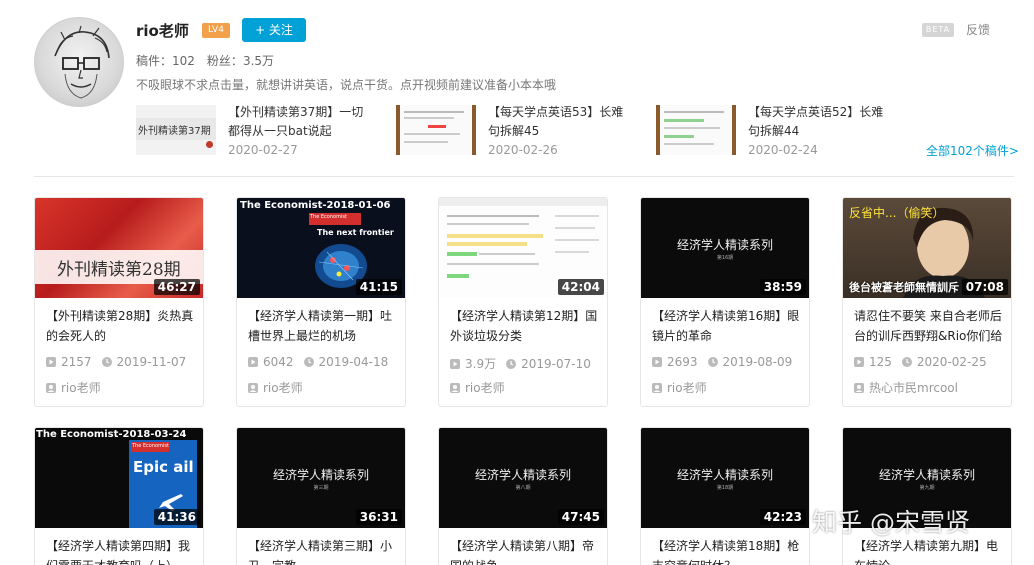 This screenshot has width=1034, height=565. What do you see at coordinates (274, 30) in the screenshot?
I see `follow-button: + 关注` at bounding box center [274, 30].